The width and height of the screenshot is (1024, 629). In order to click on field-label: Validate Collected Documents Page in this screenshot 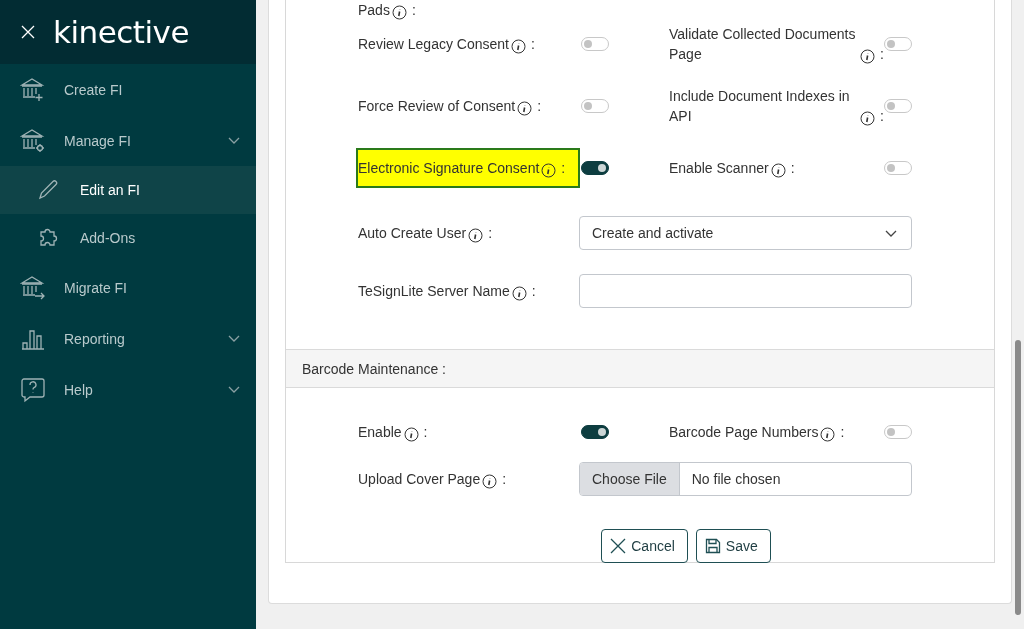, I will do `click(763, 44)`.